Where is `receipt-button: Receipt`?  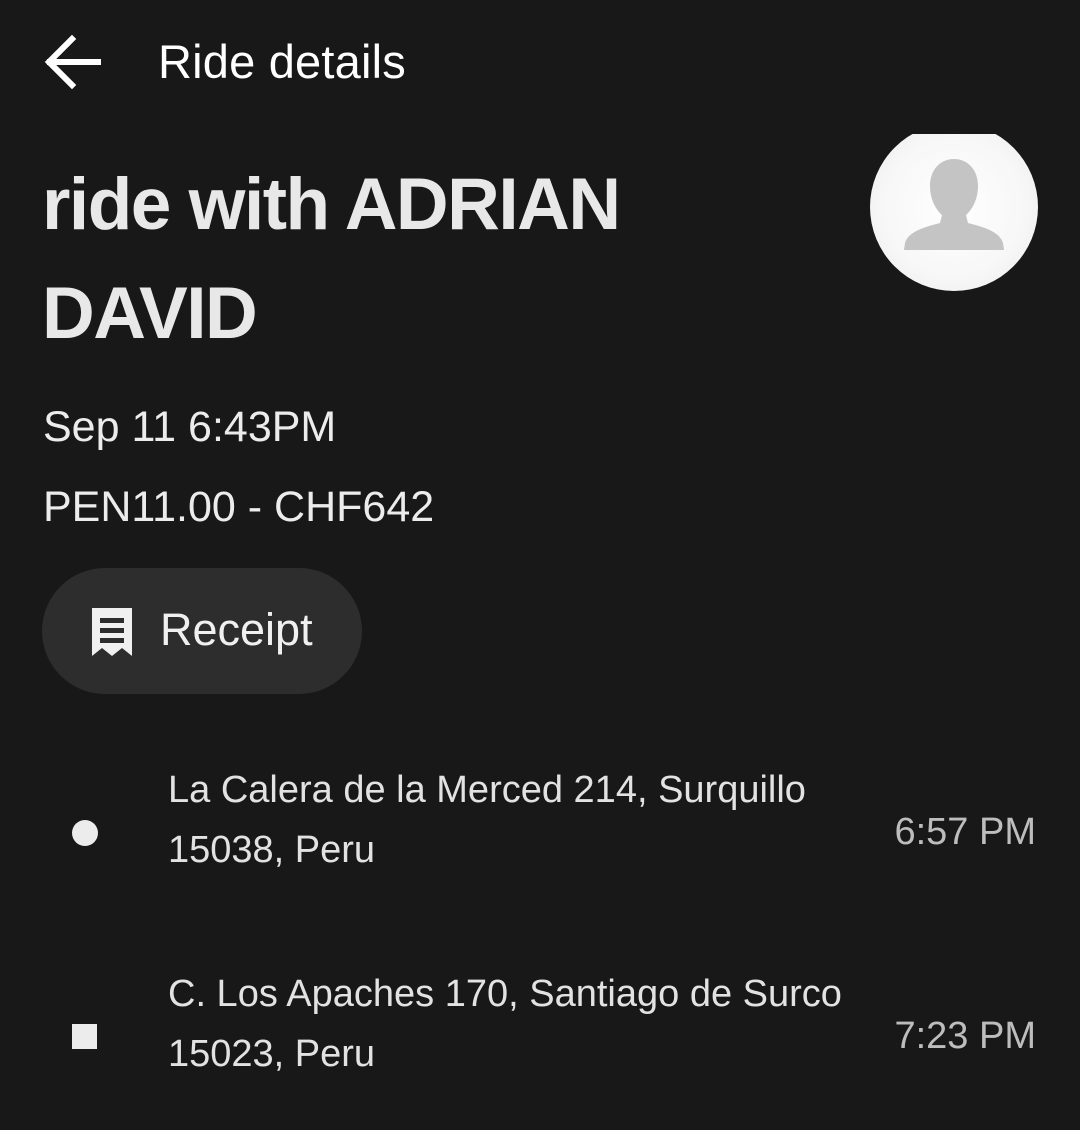 receipt-button: Receipt is located at coordinates (202, 631).